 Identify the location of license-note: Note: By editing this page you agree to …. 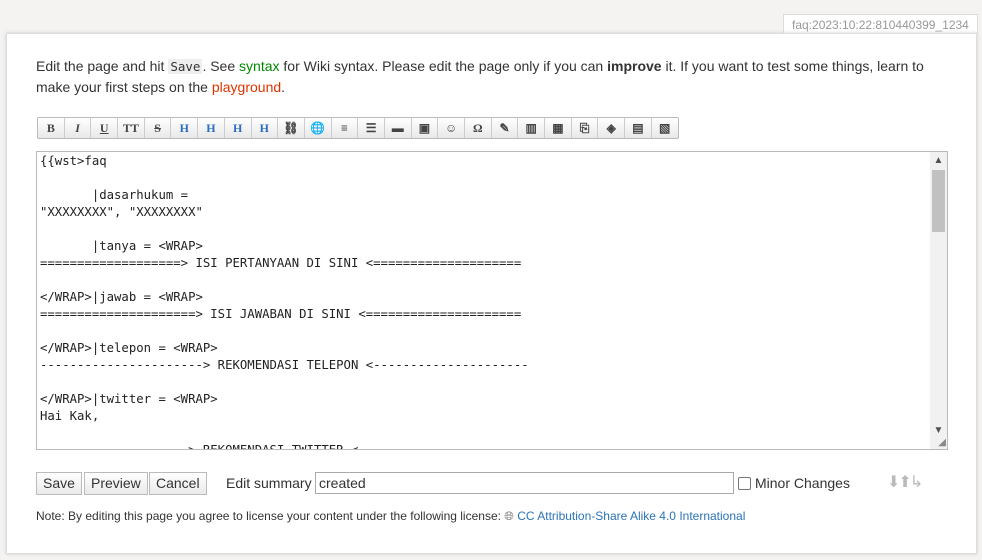
(390, 516).